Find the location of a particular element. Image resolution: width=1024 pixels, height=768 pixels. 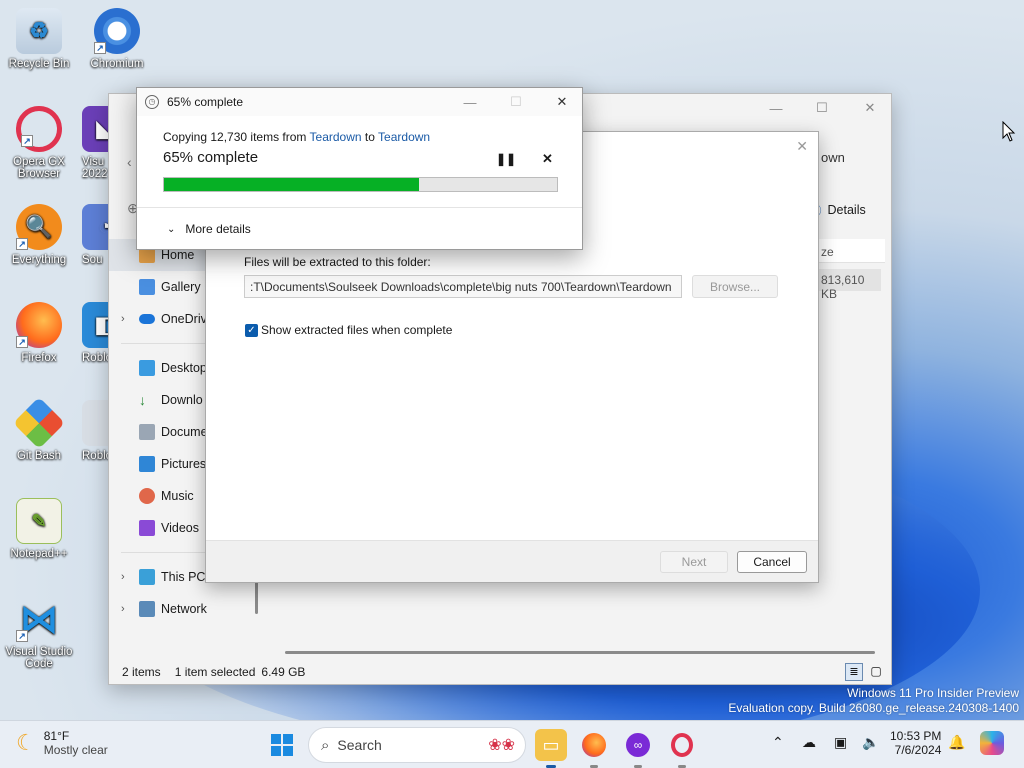

copilot-icon is located at coordinates (992, 743).